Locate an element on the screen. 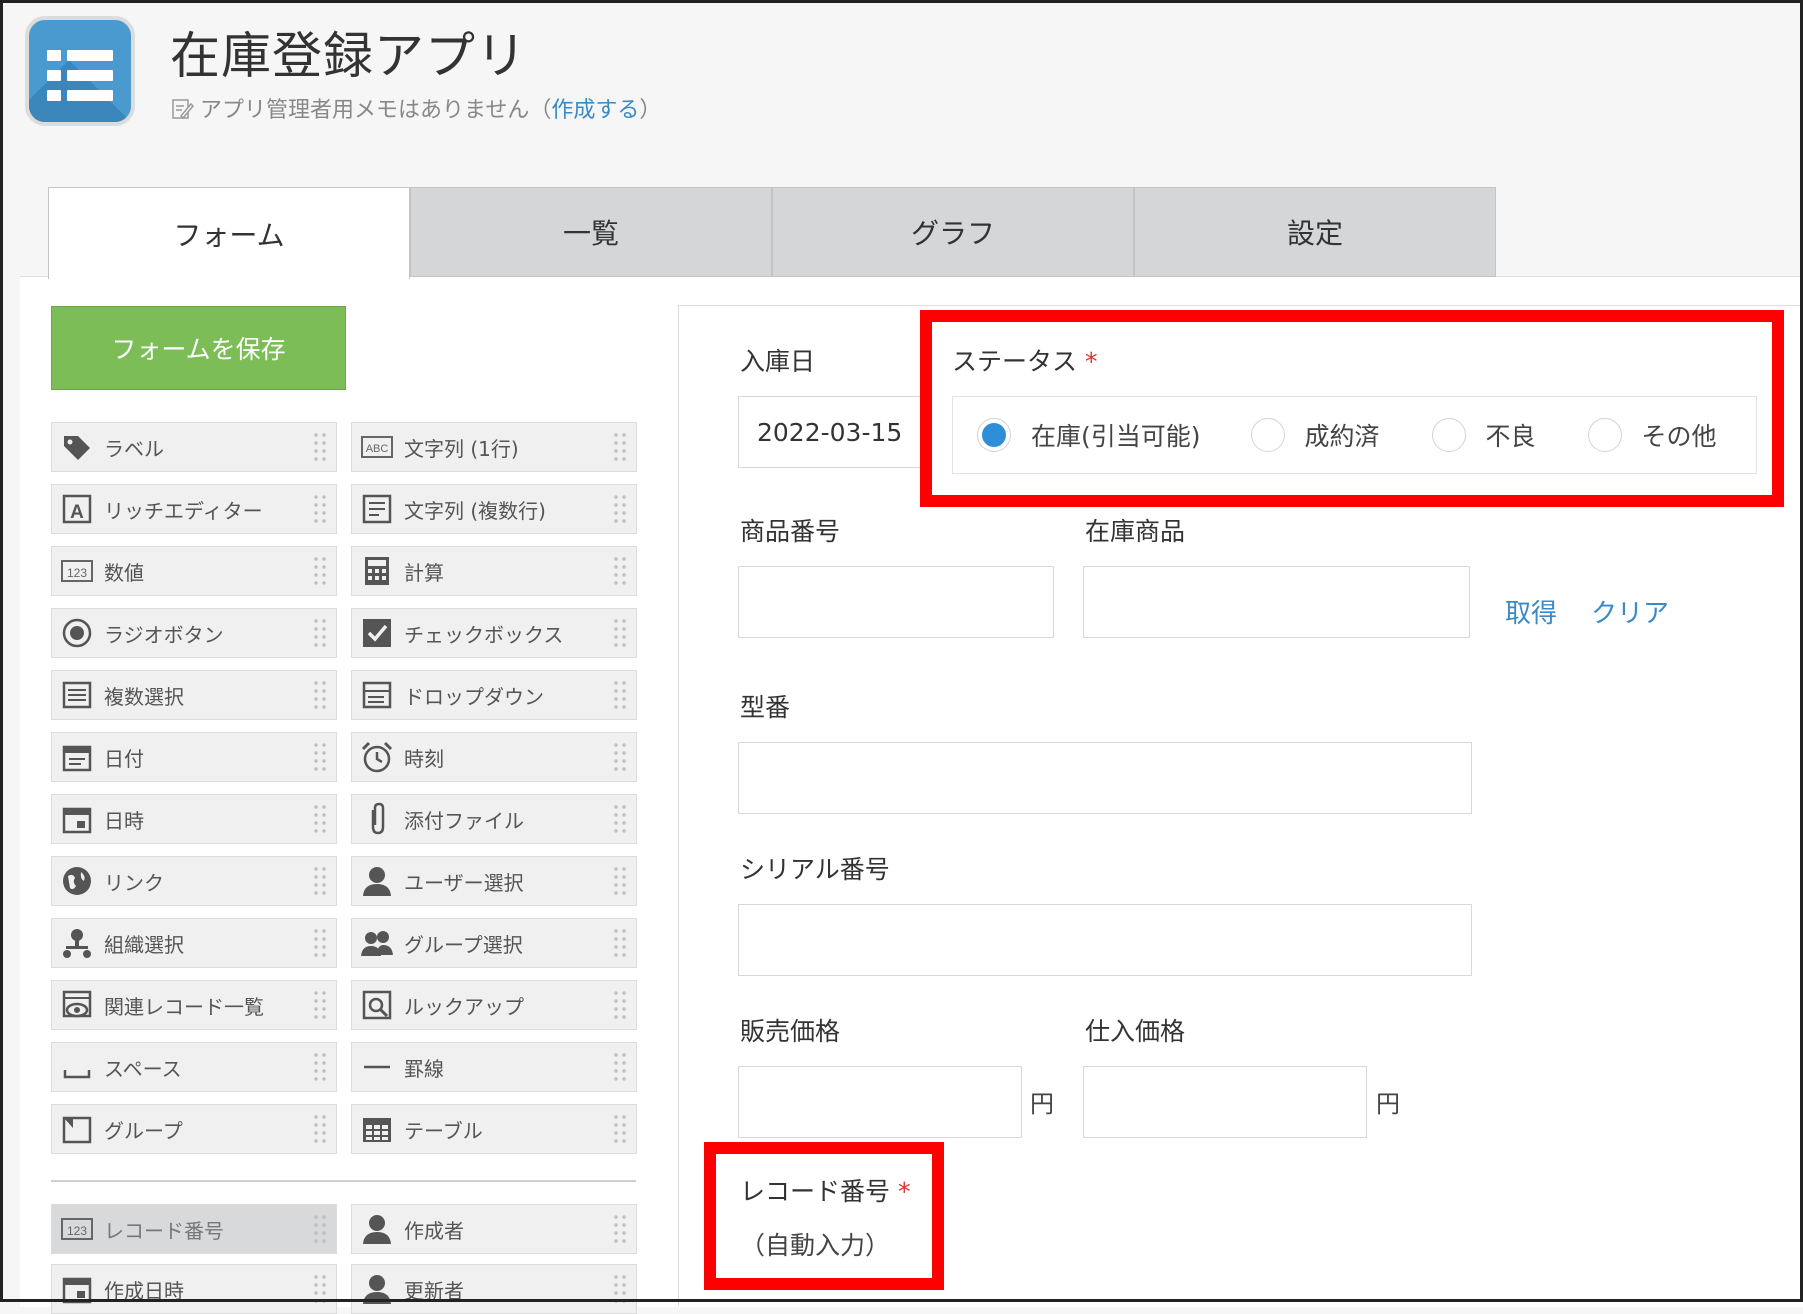 The height and width of the screenshot is (1314, 1803). palette-item: 作成者 is located at coordinates (494, 1229).